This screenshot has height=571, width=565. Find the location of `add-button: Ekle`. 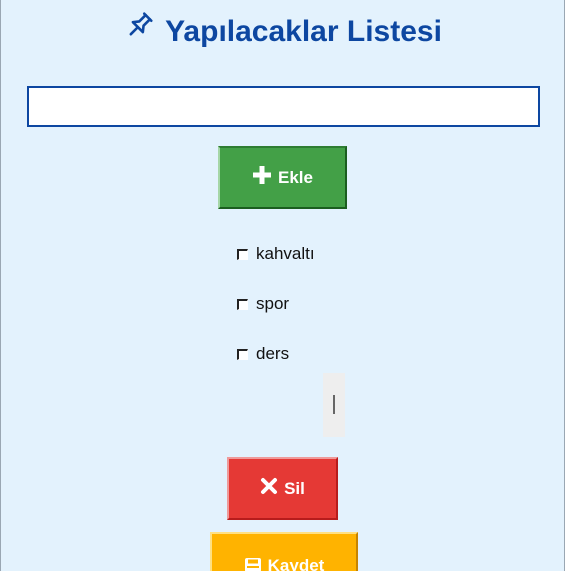

add-button: Ekle is located at coordinates (282, 177).